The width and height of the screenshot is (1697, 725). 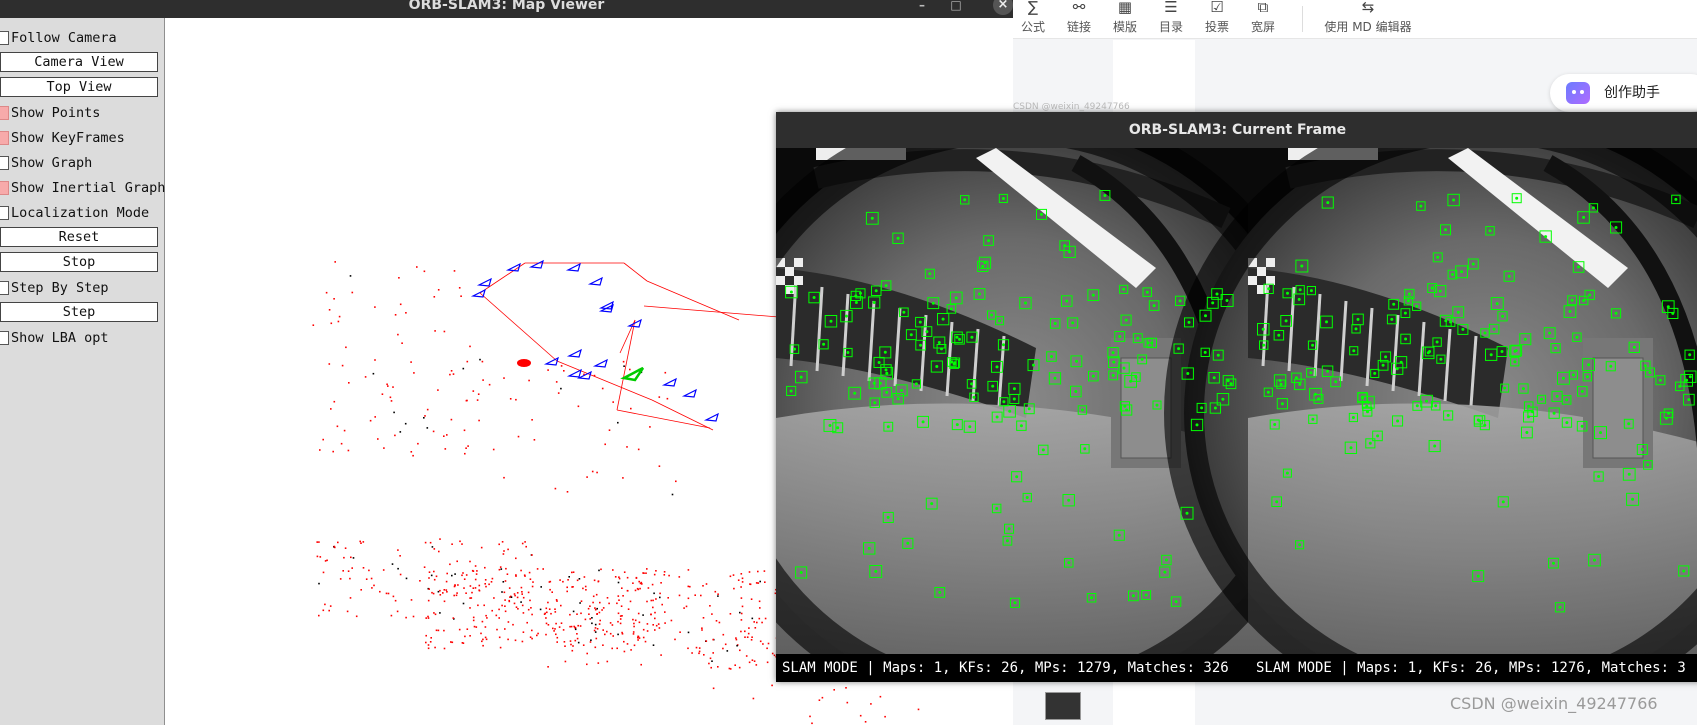 What do you see at coordinates (1125, 17) in the screenshot?
I see `toolbar-template-button: ▦ 模版` at bounding box center [1125, 17].